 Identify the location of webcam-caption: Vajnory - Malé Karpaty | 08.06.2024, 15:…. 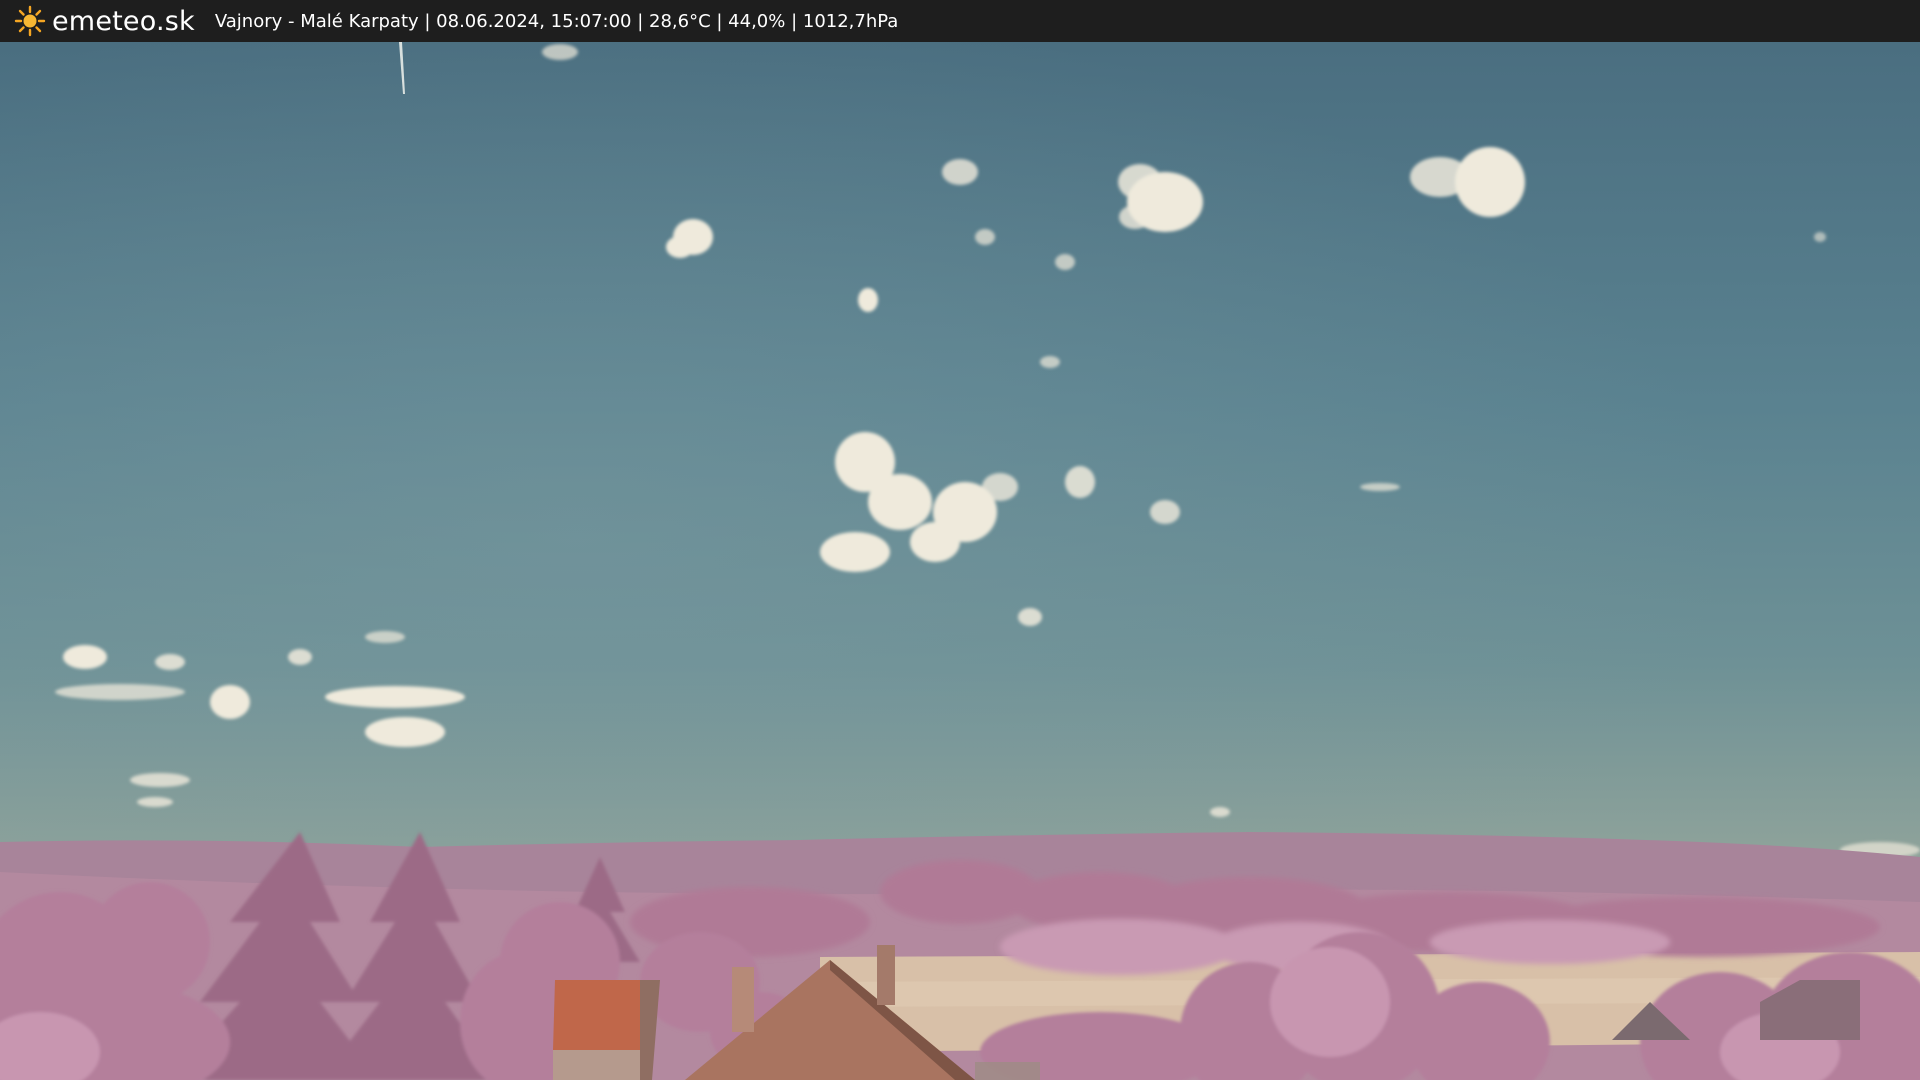
(556, 21).